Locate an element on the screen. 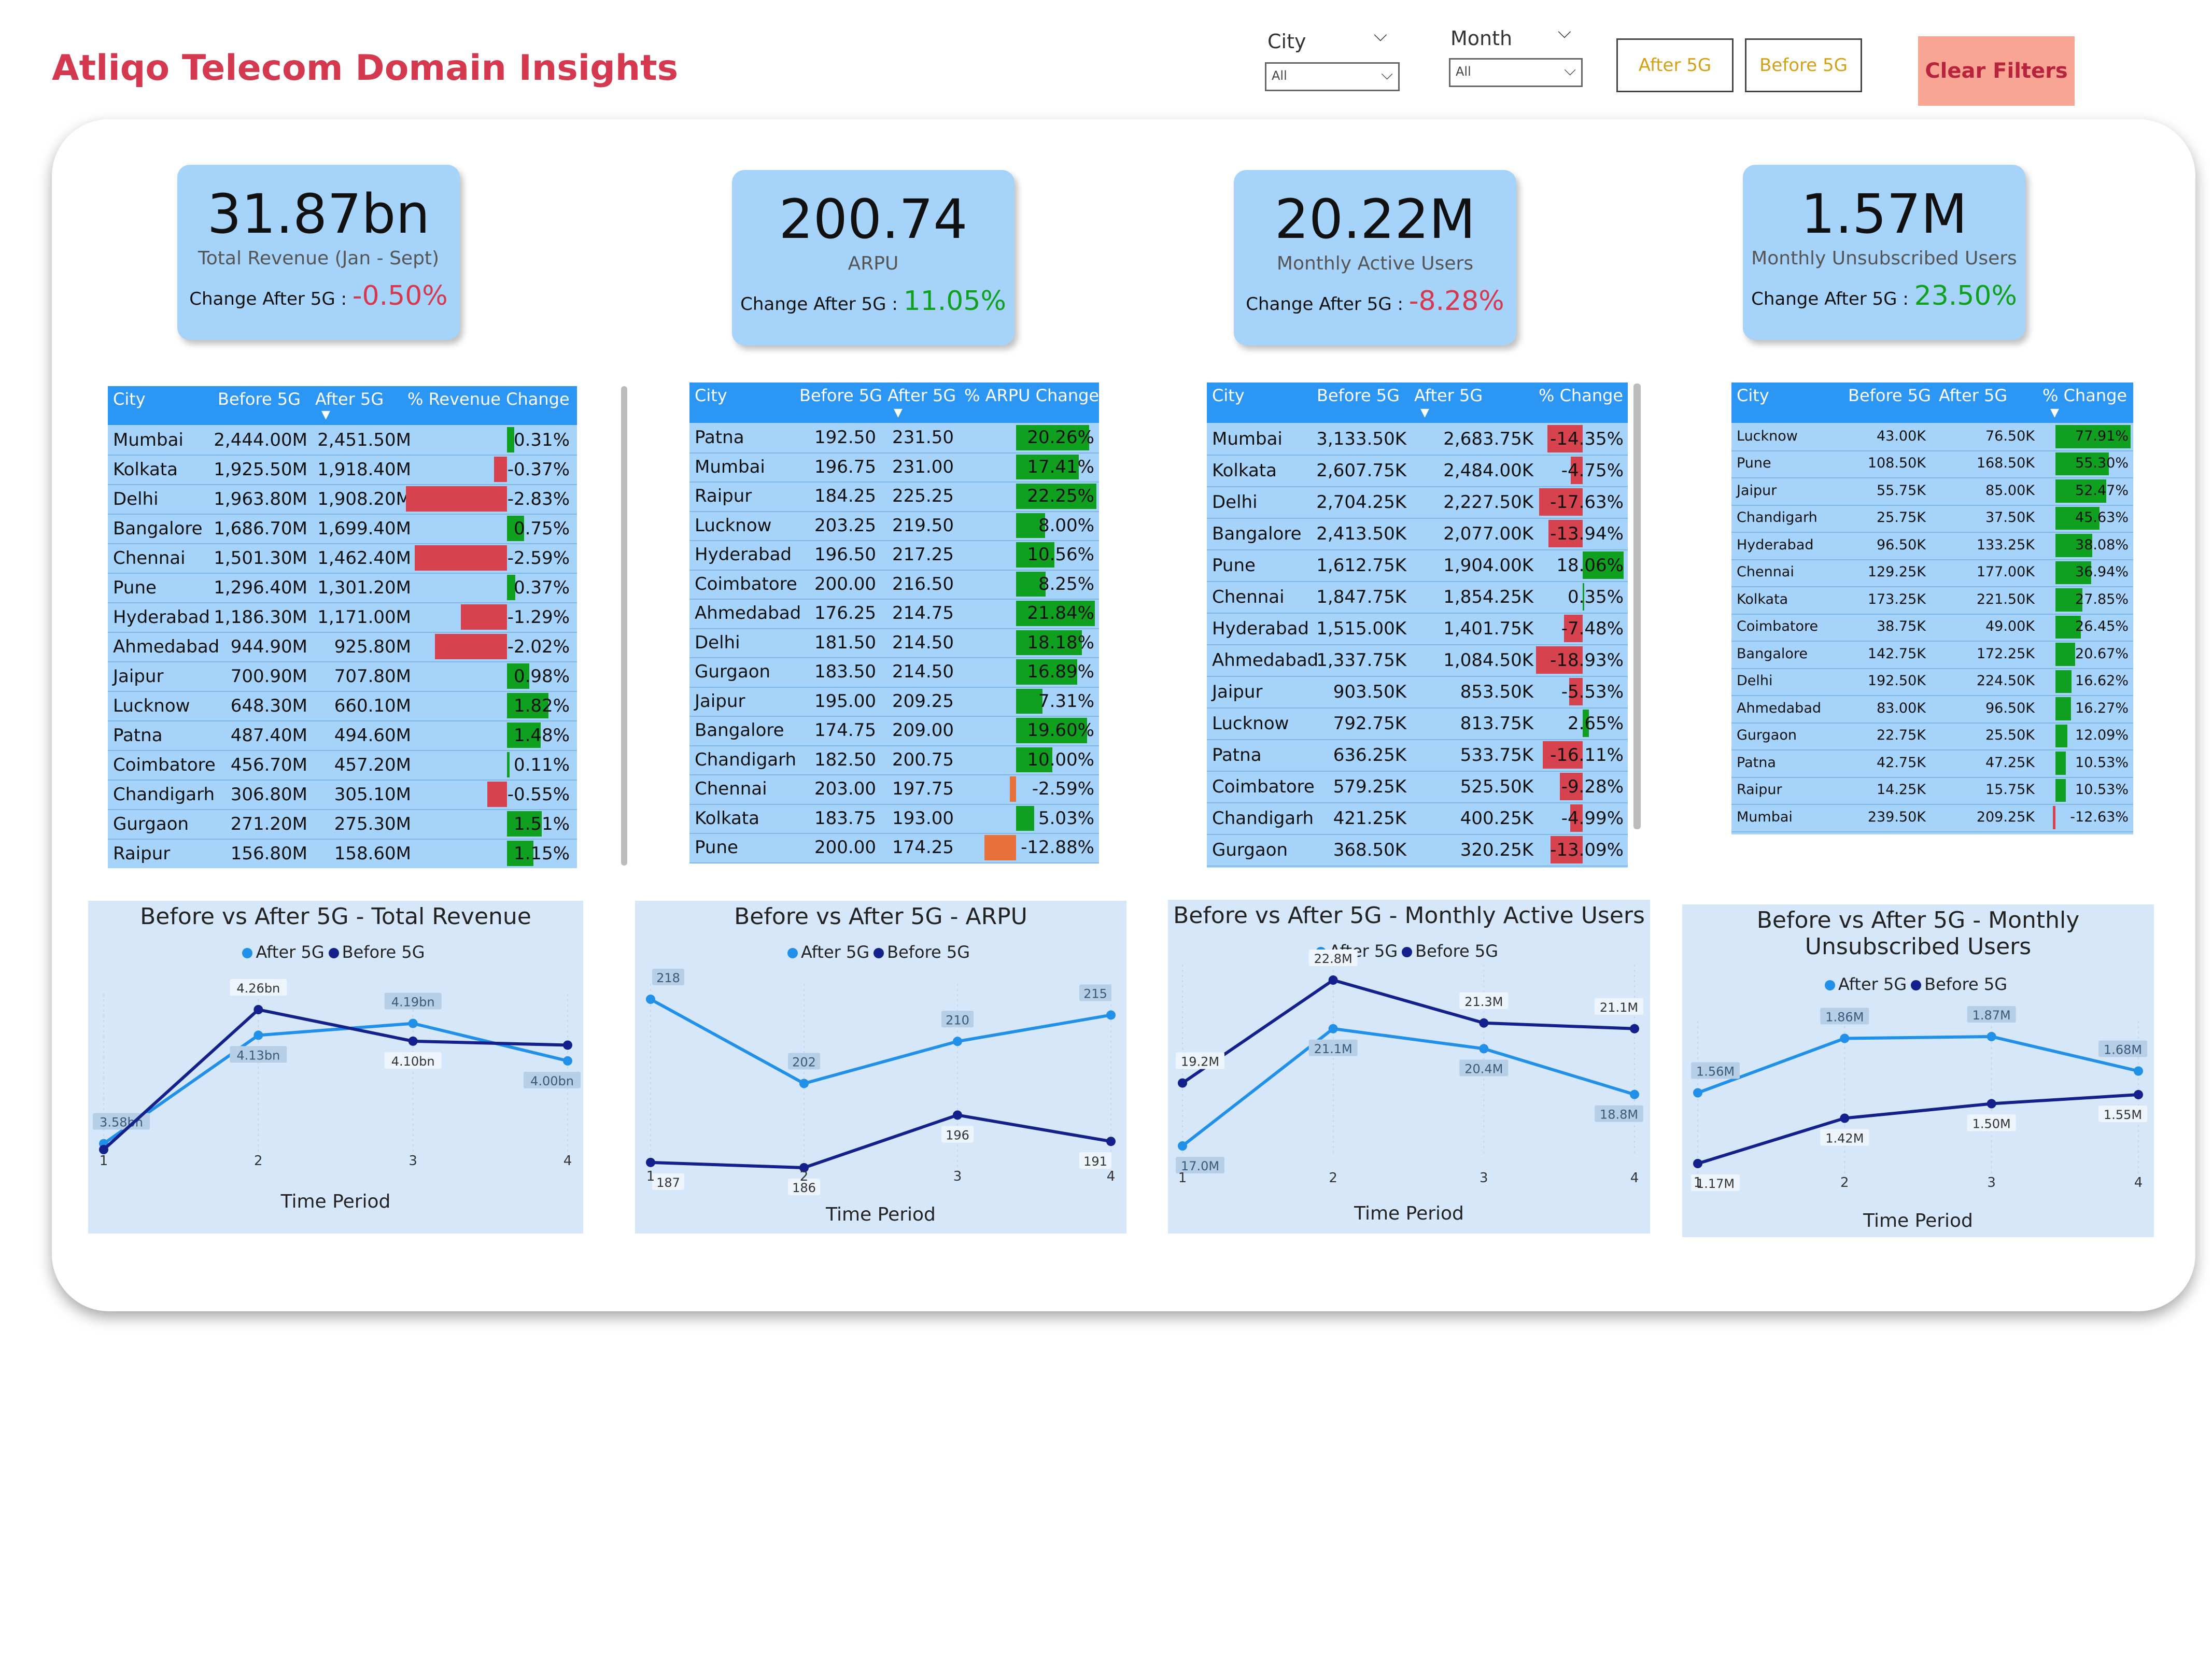 The width and height of the screenshot is (2212, 1672). table-row: Ahmedabad 83.00K 96.50K 16.27% is located at coordinates (1932, 709).